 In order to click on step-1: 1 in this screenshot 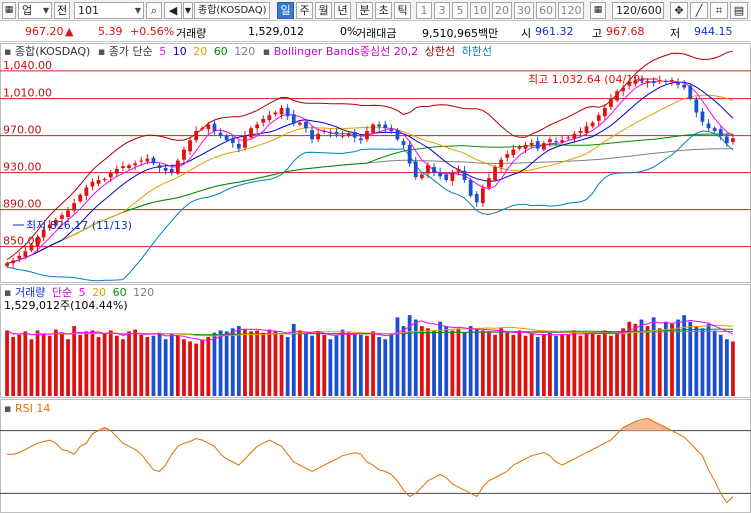, I will do `click(424, 10)`.